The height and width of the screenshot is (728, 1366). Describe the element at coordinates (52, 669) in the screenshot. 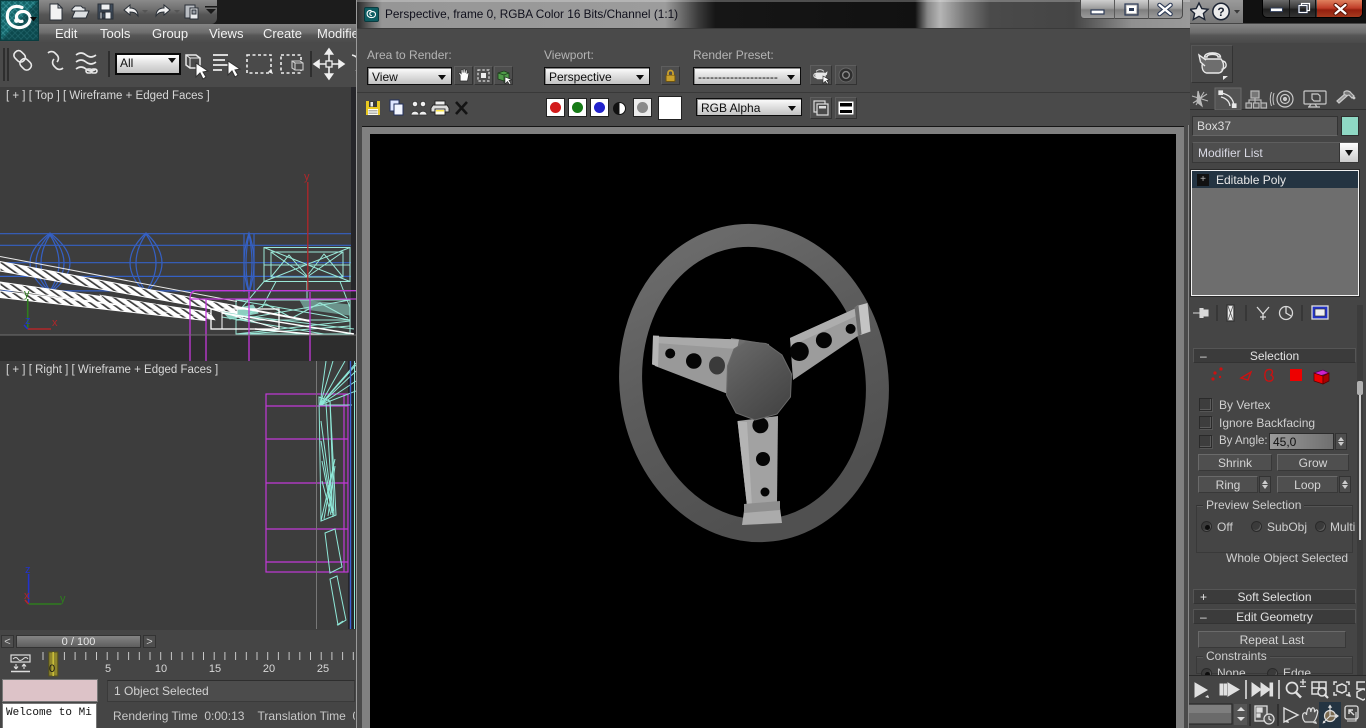

I see `svg-text: 0` at that location.